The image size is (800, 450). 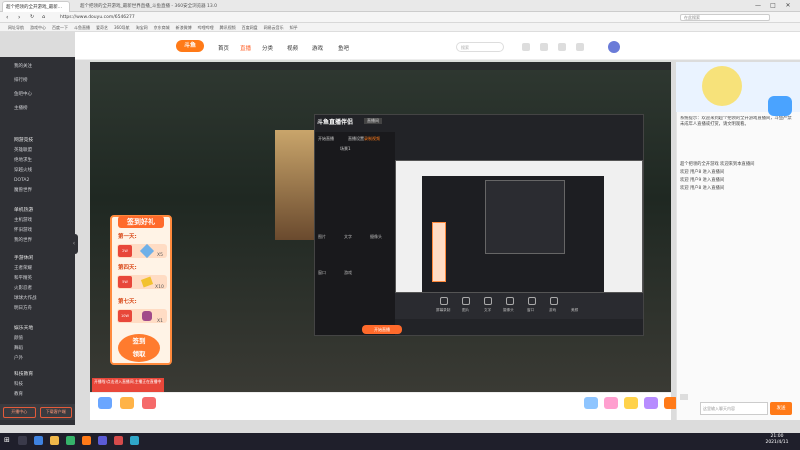 What do you see at coordinates (37, 359) in the screenshot?
I see `sidebar-category: 户外` at bounding box center [37, 359].